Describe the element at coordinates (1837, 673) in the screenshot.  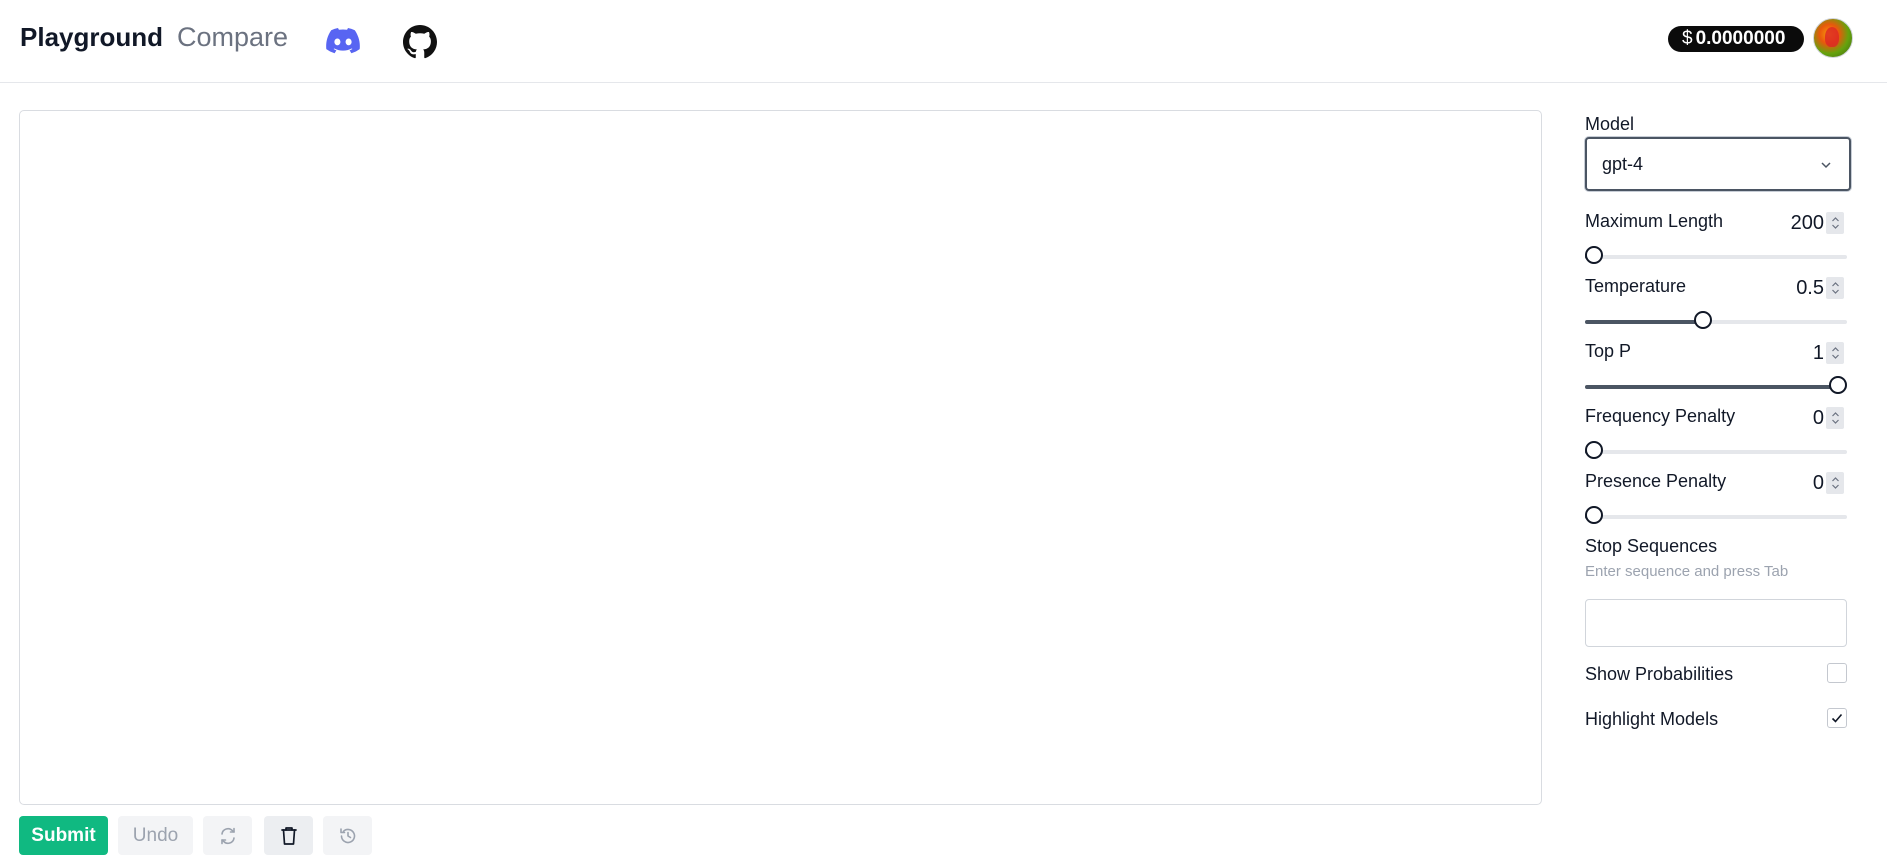
I see `show-probabilities-checkbox` at that location.